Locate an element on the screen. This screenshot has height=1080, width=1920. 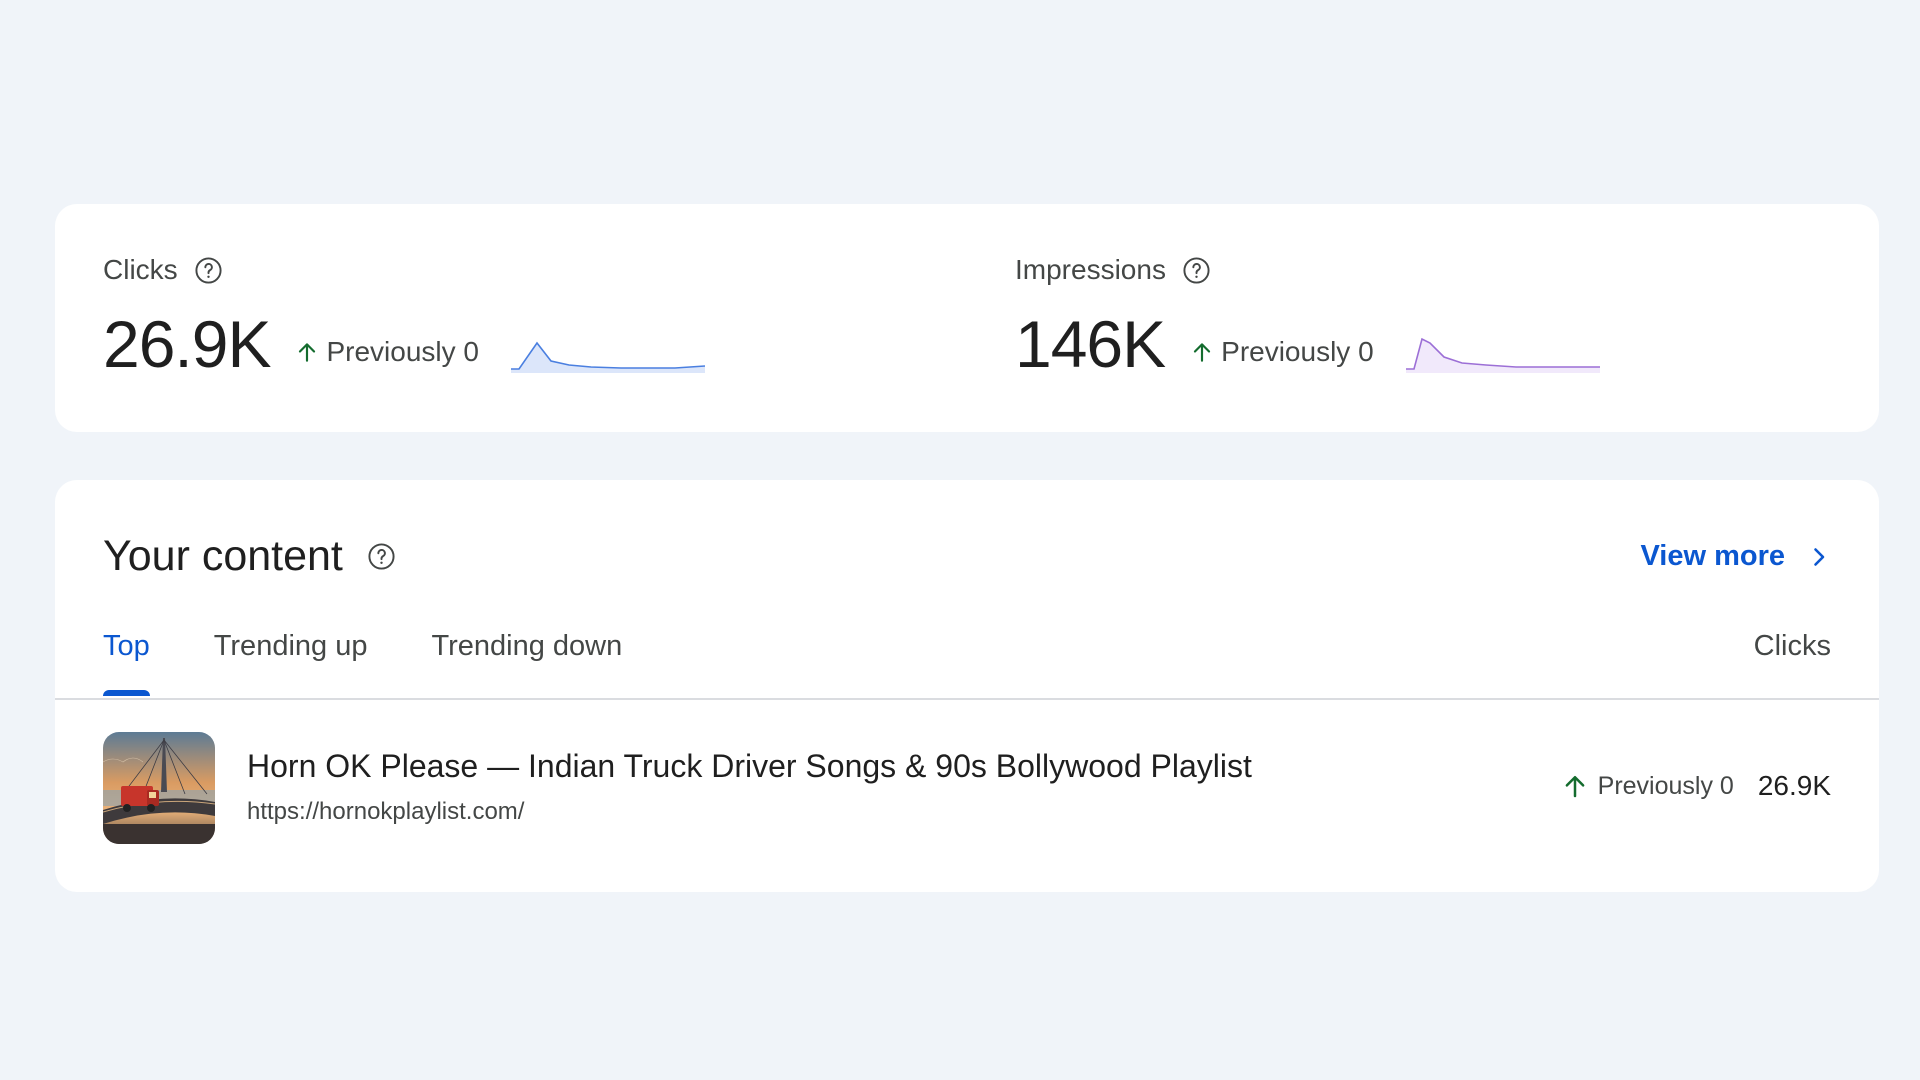
clicks-value: 26.9K is located at coordinates (187, 344).